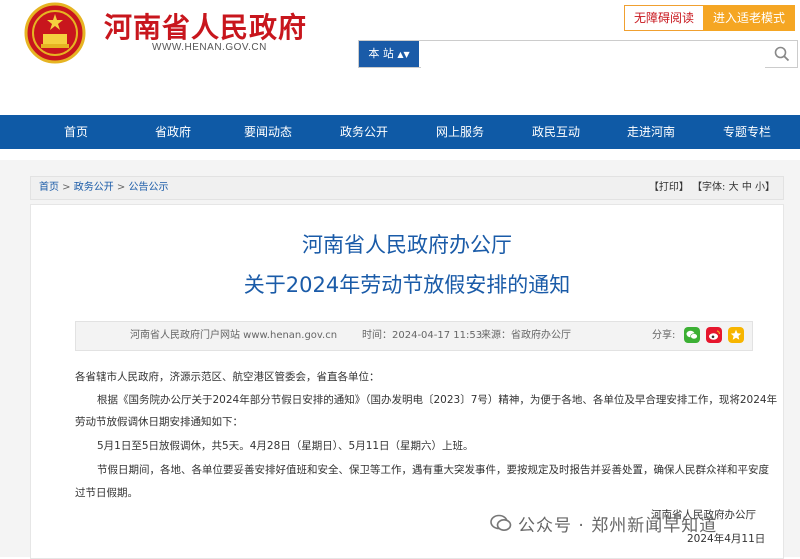 Image resolution: width=800 pixels, height=559 pixels. What do you see at coordinates (403, 54) in the screenshot?
I see `chevron-updown-icon: ▲▼` at bounding box center [403, 54].